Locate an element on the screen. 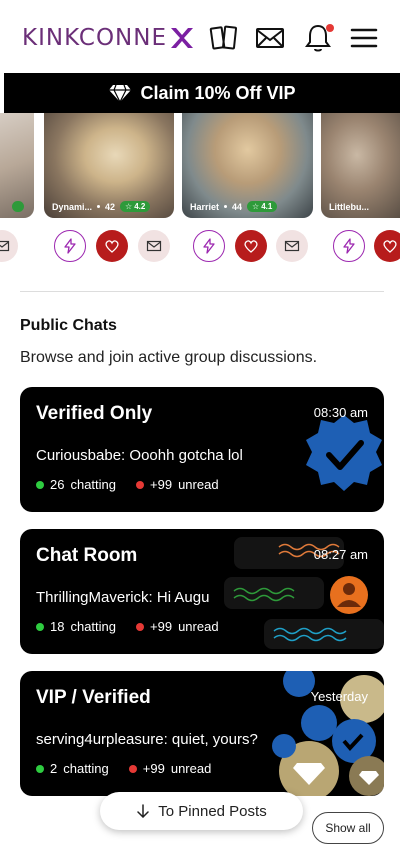 This screenshot has width=400, height=860. last-message-user: serving4urpleasure: is located at coordinates (102, 739).